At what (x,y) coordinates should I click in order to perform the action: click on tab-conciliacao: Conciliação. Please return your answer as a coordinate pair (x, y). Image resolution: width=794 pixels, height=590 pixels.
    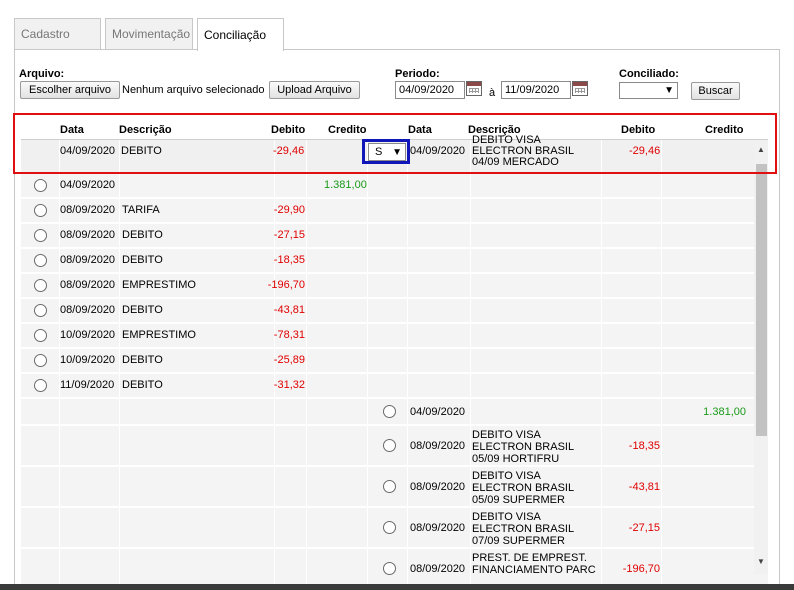
    Looking at the image, I should click on (240, 34).